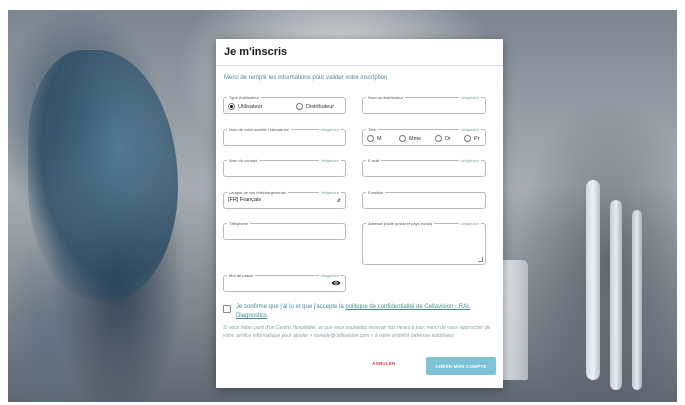  I want to click on email-label: E-mail, so click(374, 160).